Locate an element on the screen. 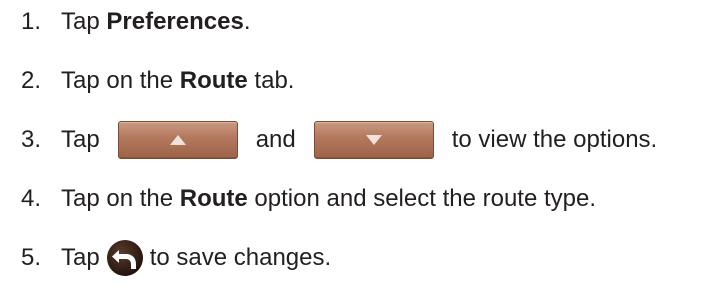  step-number: 1. is located at coordinates (31, 21).